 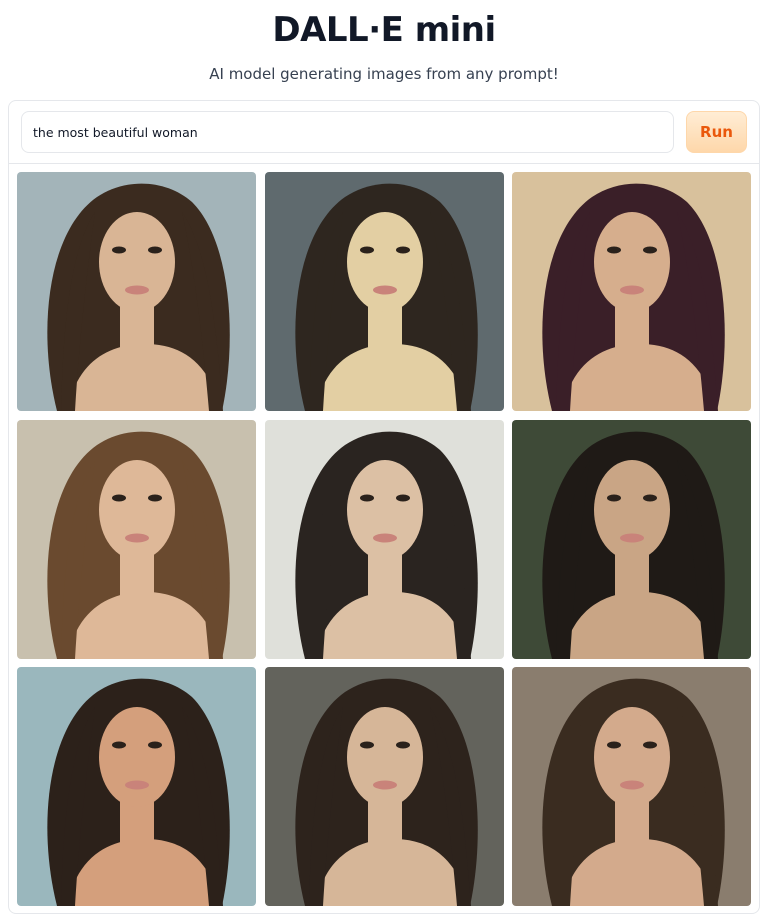 What do you see at coordinates (716, 132) in the screenshot?
I see `run-button: Run` at bounding box center [716, 132].